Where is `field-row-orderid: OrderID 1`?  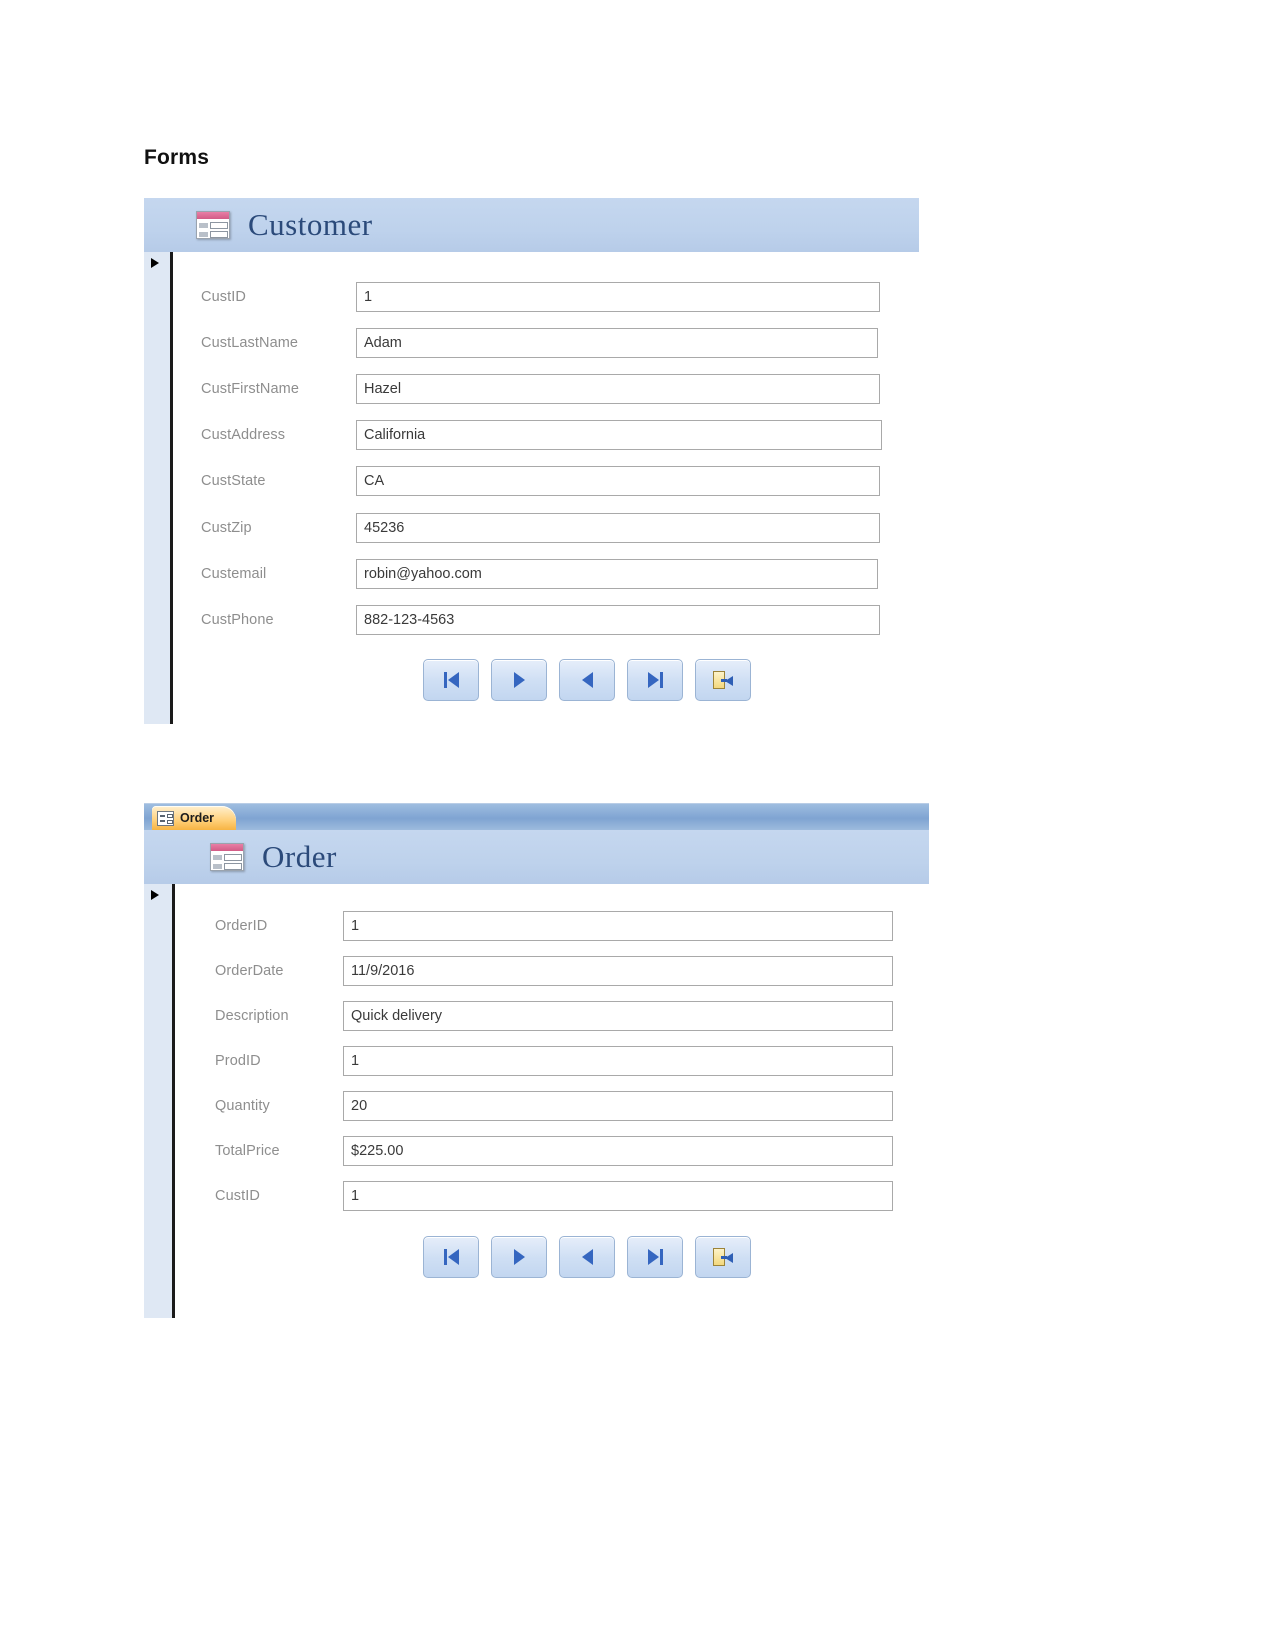
field-row-orderid: OrderID 1 is located at coordinates (552, 926).